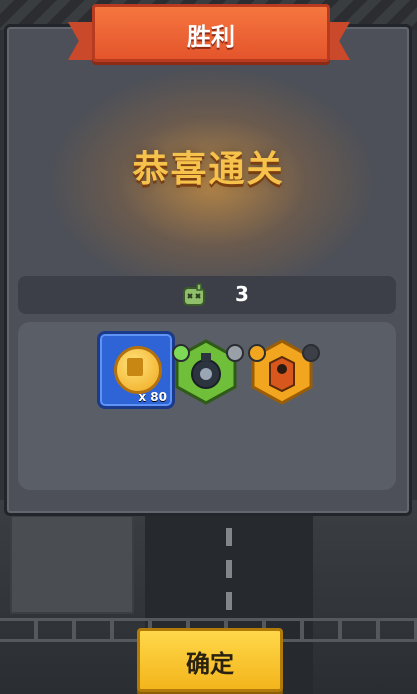  I want to click on reward-coin-item: x 80, so click(136, 370).